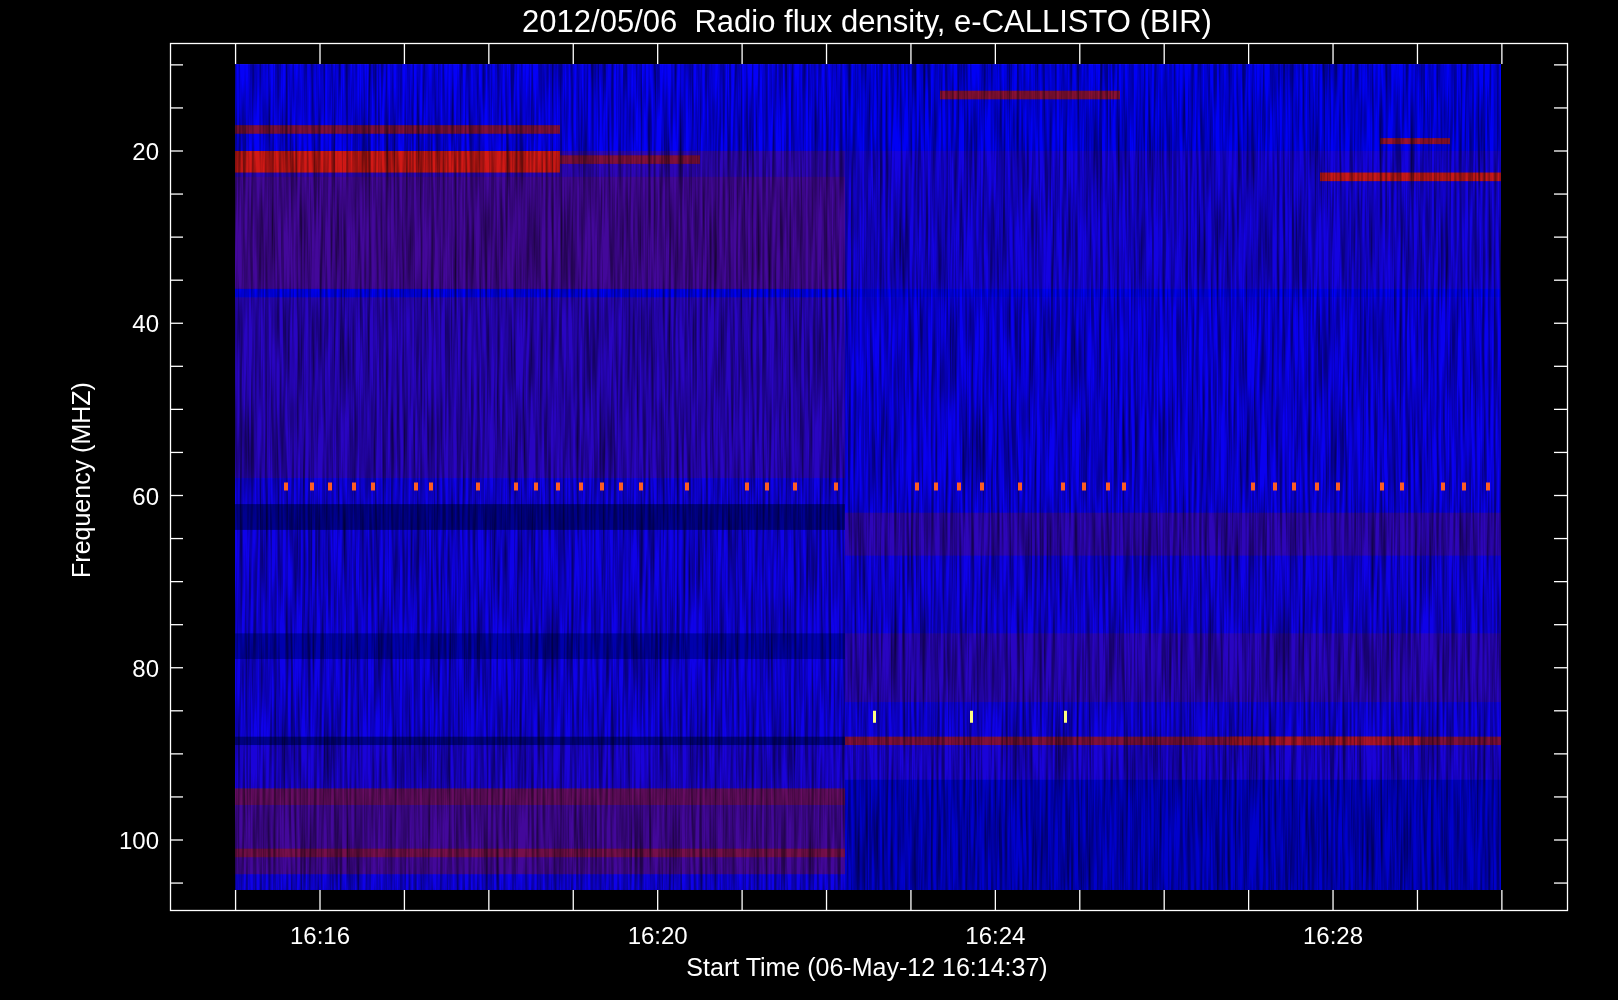  What do you see at coordinates (867, 967) in the screenshot?
I see `axis-label: Start Time (06-May-12 16:14:37)` at bounding box center [867, 967].